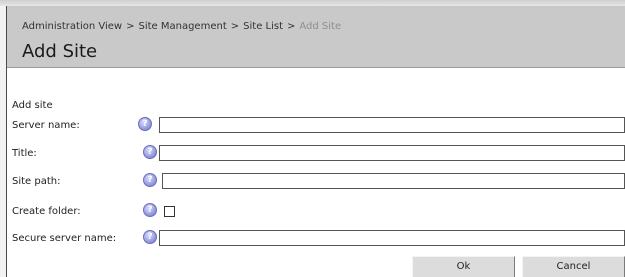  What do you see at coordinates (393, 181) in the screenshot?
I see `site-path-input` at bounding box center [393, 181].